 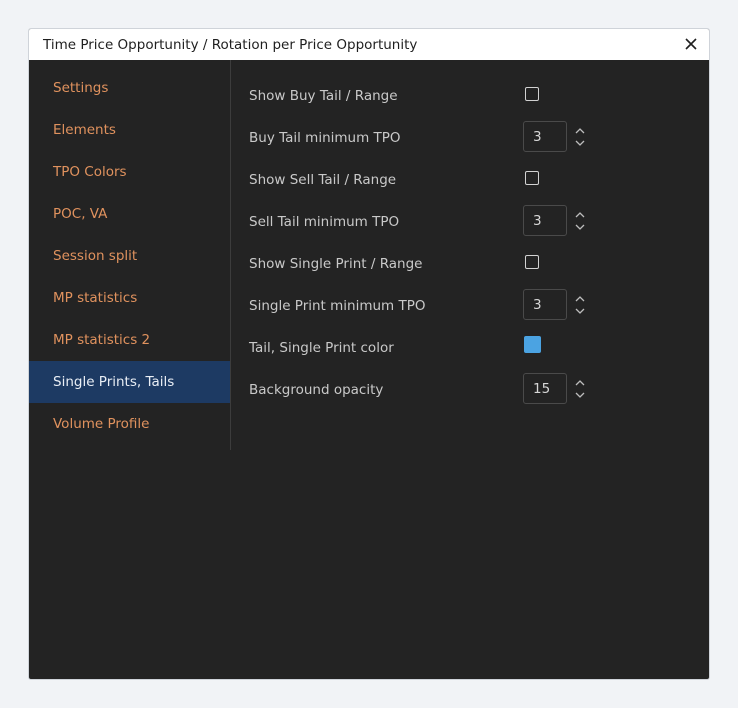 I want to click on show-single-print-label: Show Single Print / Range, so click(x=336, y=264).